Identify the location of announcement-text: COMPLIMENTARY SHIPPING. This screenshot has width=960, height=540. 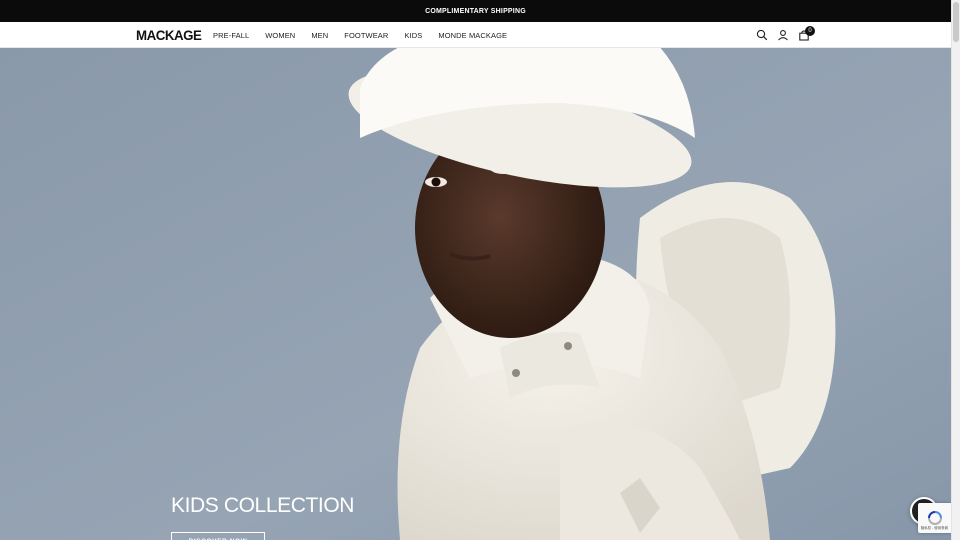
(475, 11).